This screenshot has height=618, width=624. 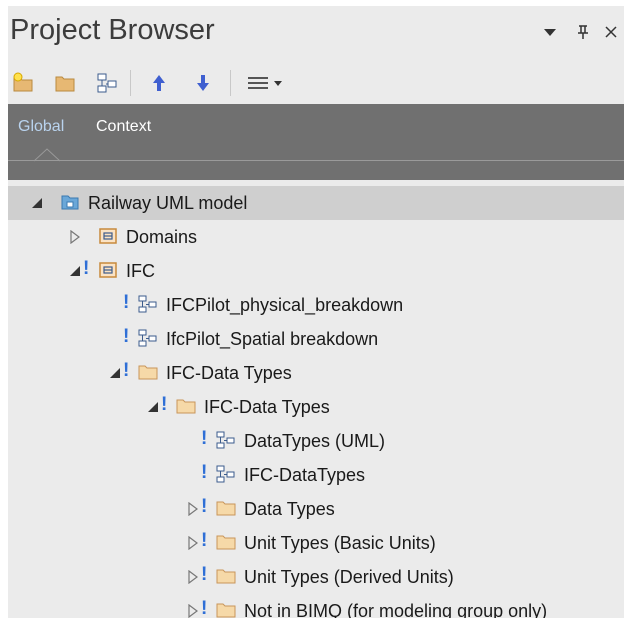 I want to click on tree-item-label: DataTypes (UML), so click(x=315, y=441).